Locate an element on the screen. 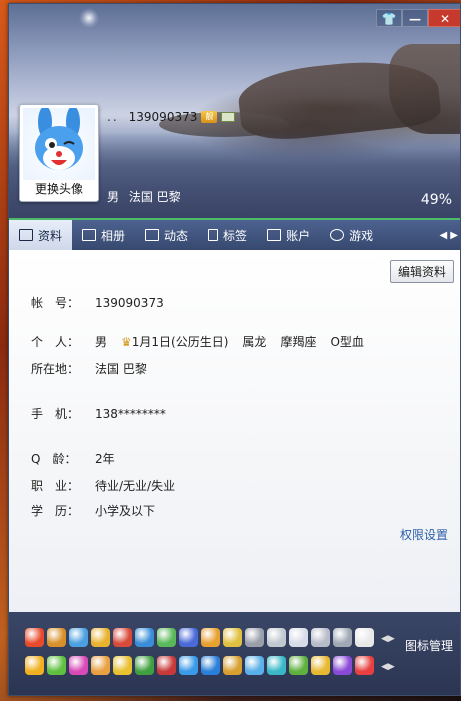 Image resolution: width=461 pixels, height=701 pixels. gender-text: 男 is located at coordinates (113, 197).